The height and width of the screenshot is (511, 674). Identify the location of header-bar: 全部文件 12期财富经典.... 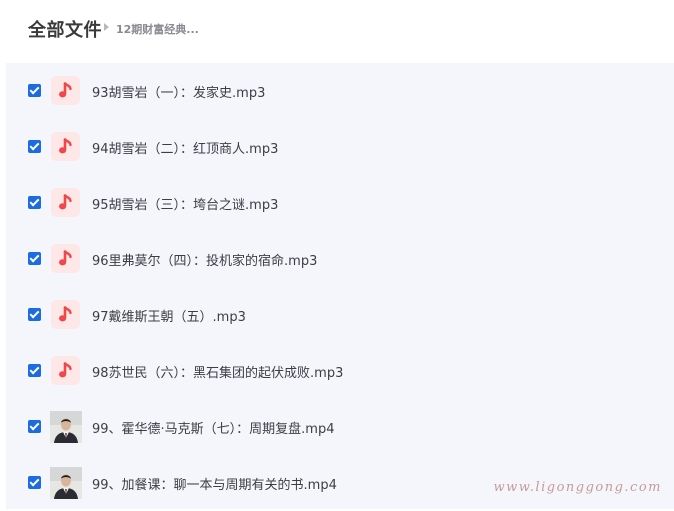
(337, 30).